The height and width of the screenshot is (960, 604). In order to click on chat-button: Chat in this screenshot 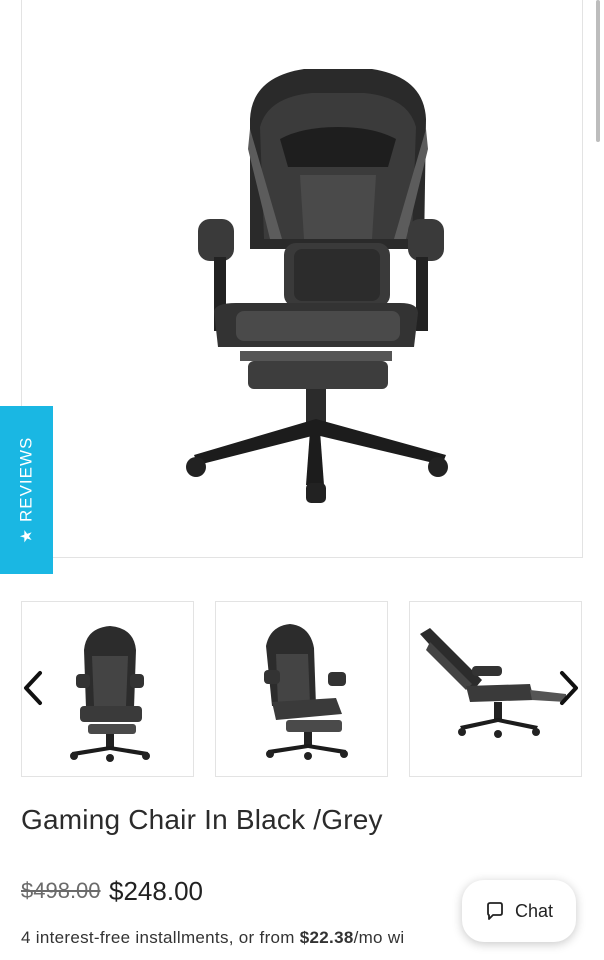, I will do `click(519, 911)`.